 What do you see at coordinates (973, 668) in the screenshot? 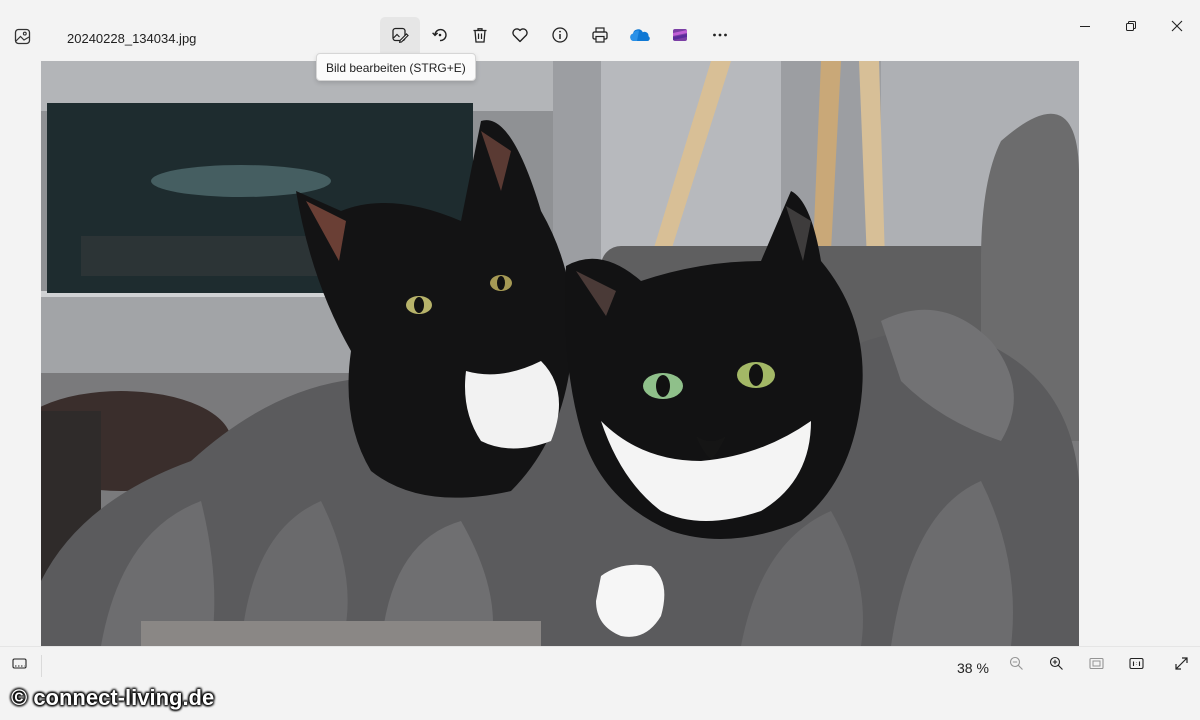
I see `zoom-level: 38 %` at bounding box center [973, 668].